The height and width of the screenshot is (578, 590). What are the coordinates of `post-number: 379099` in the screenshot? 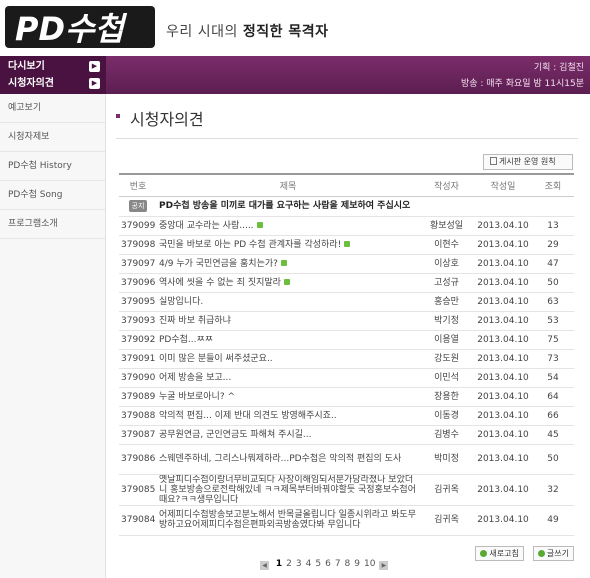 It's located at (138, 226).